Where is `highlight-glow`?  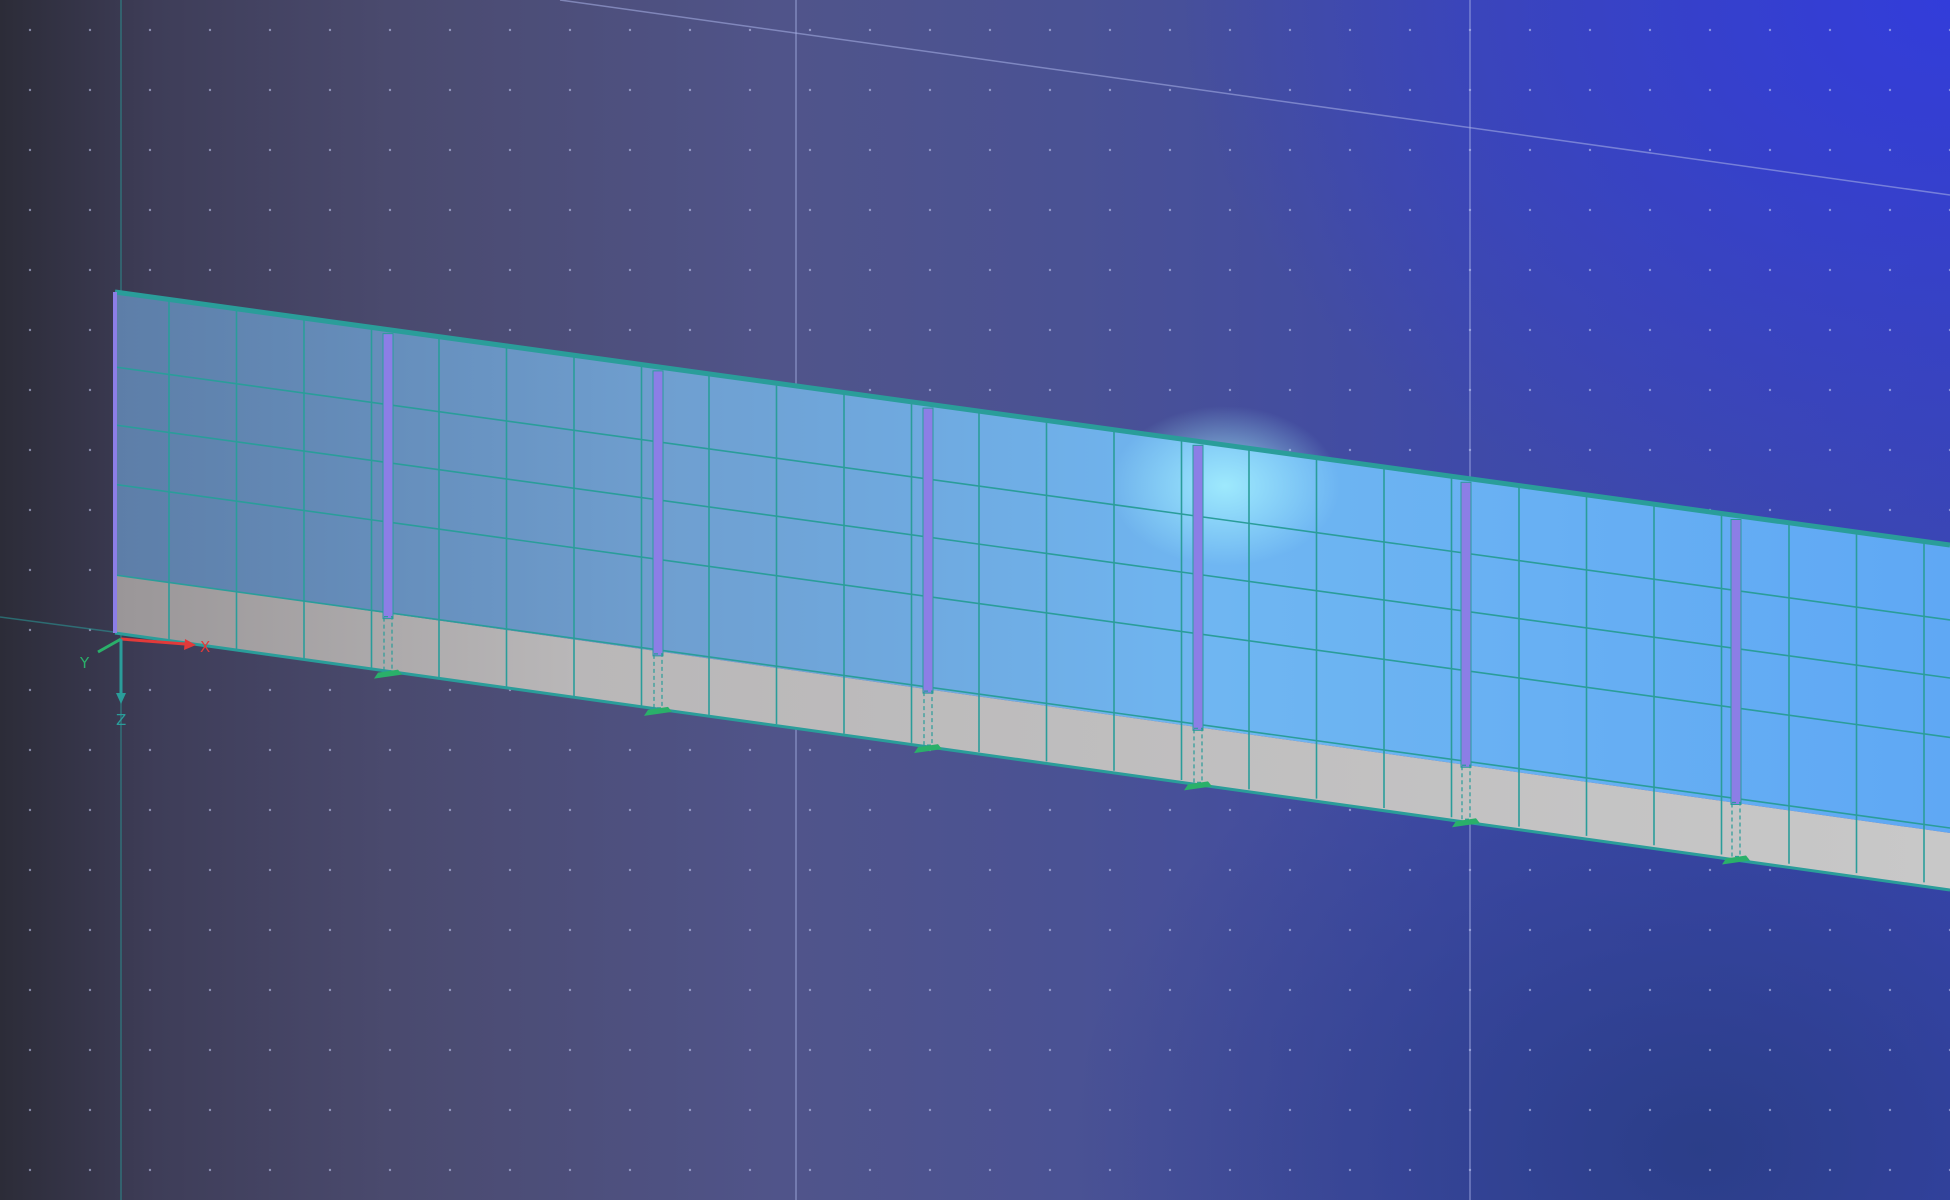 highlight-glow is located at coordinates (1225, 486).